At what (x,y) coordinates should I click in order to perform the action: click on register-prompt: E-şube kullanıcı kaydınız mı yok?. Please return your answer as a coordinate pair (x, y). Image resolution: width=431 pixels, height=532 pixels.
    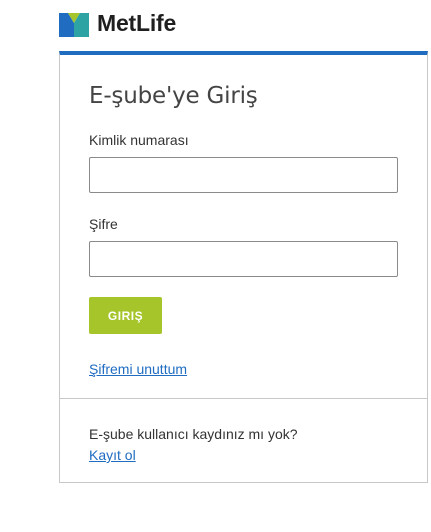
    Looking at the image, I should click on (193, 434).